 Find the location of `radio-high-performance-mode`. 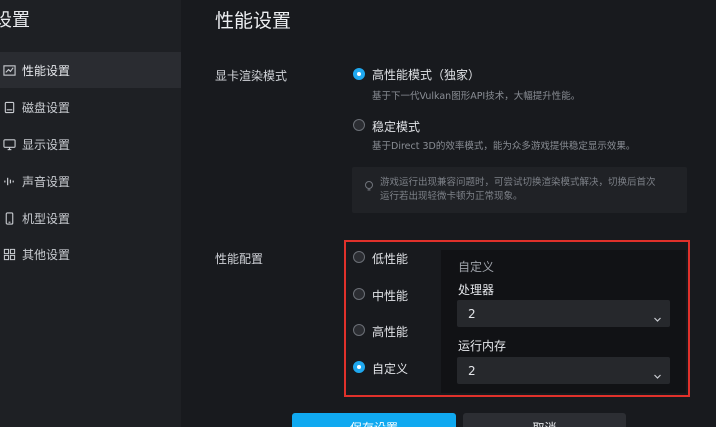

radio-high-performance-mode is located at coordinates (359, 74).